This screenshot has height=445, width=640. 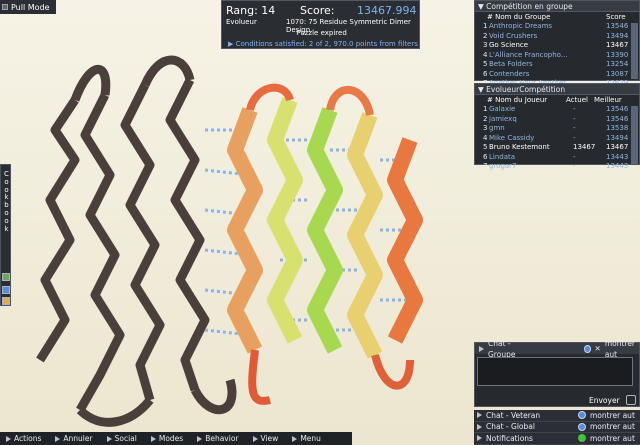 I want to click on player-rank: 2, so click(x=485, y=118).